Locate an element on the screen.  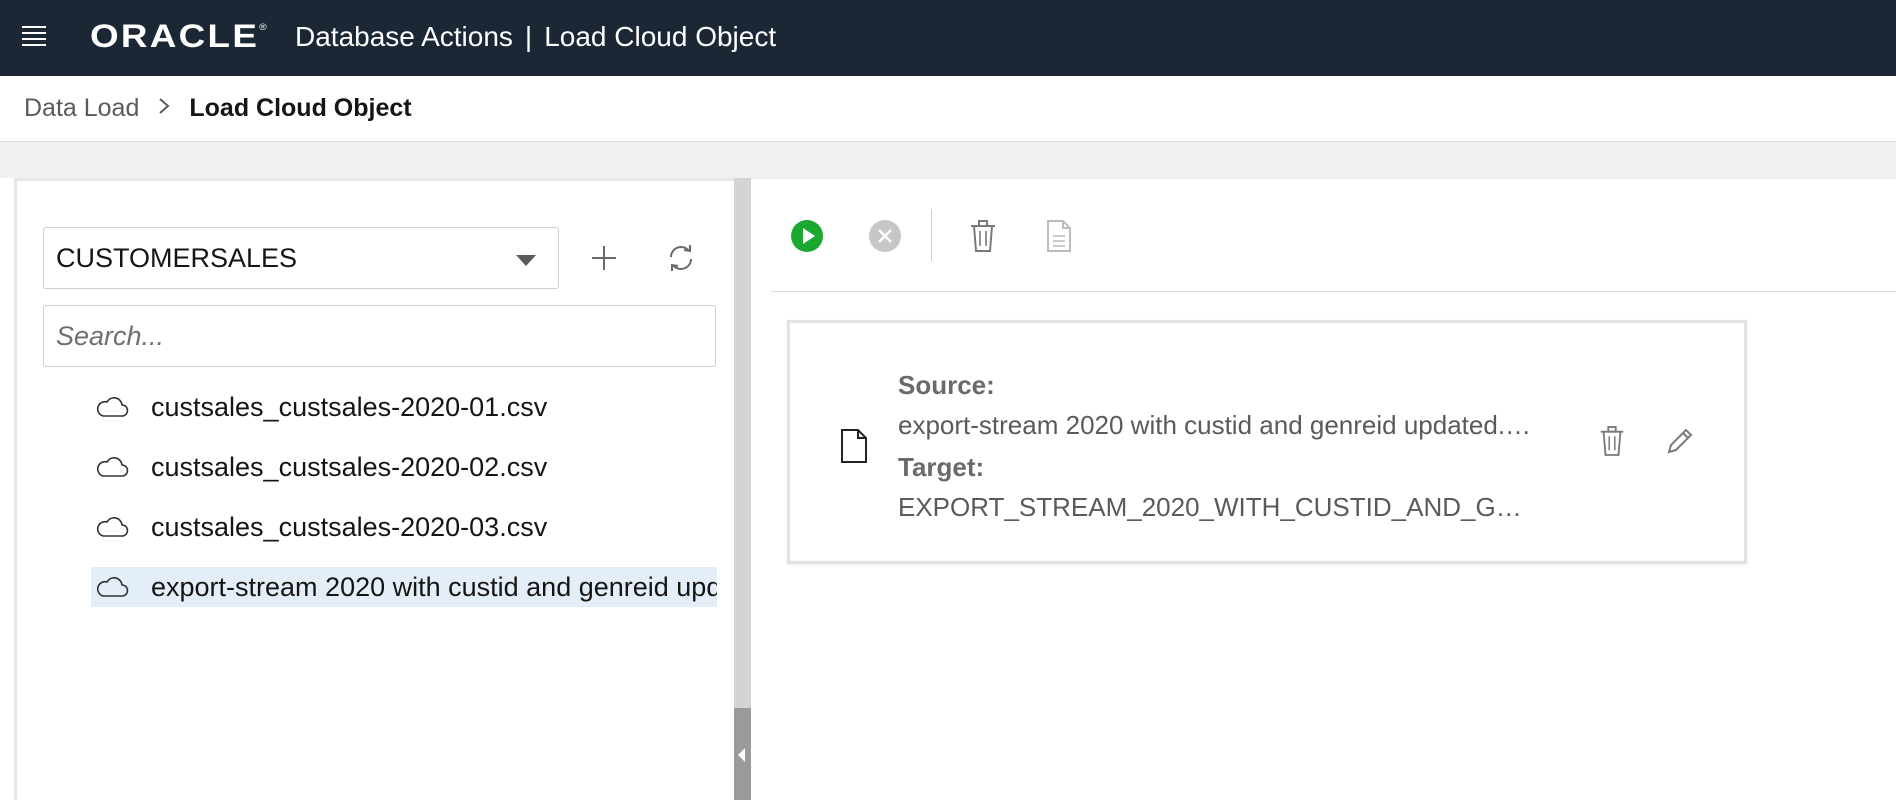
delete-button is located at coordinates (983, 236).